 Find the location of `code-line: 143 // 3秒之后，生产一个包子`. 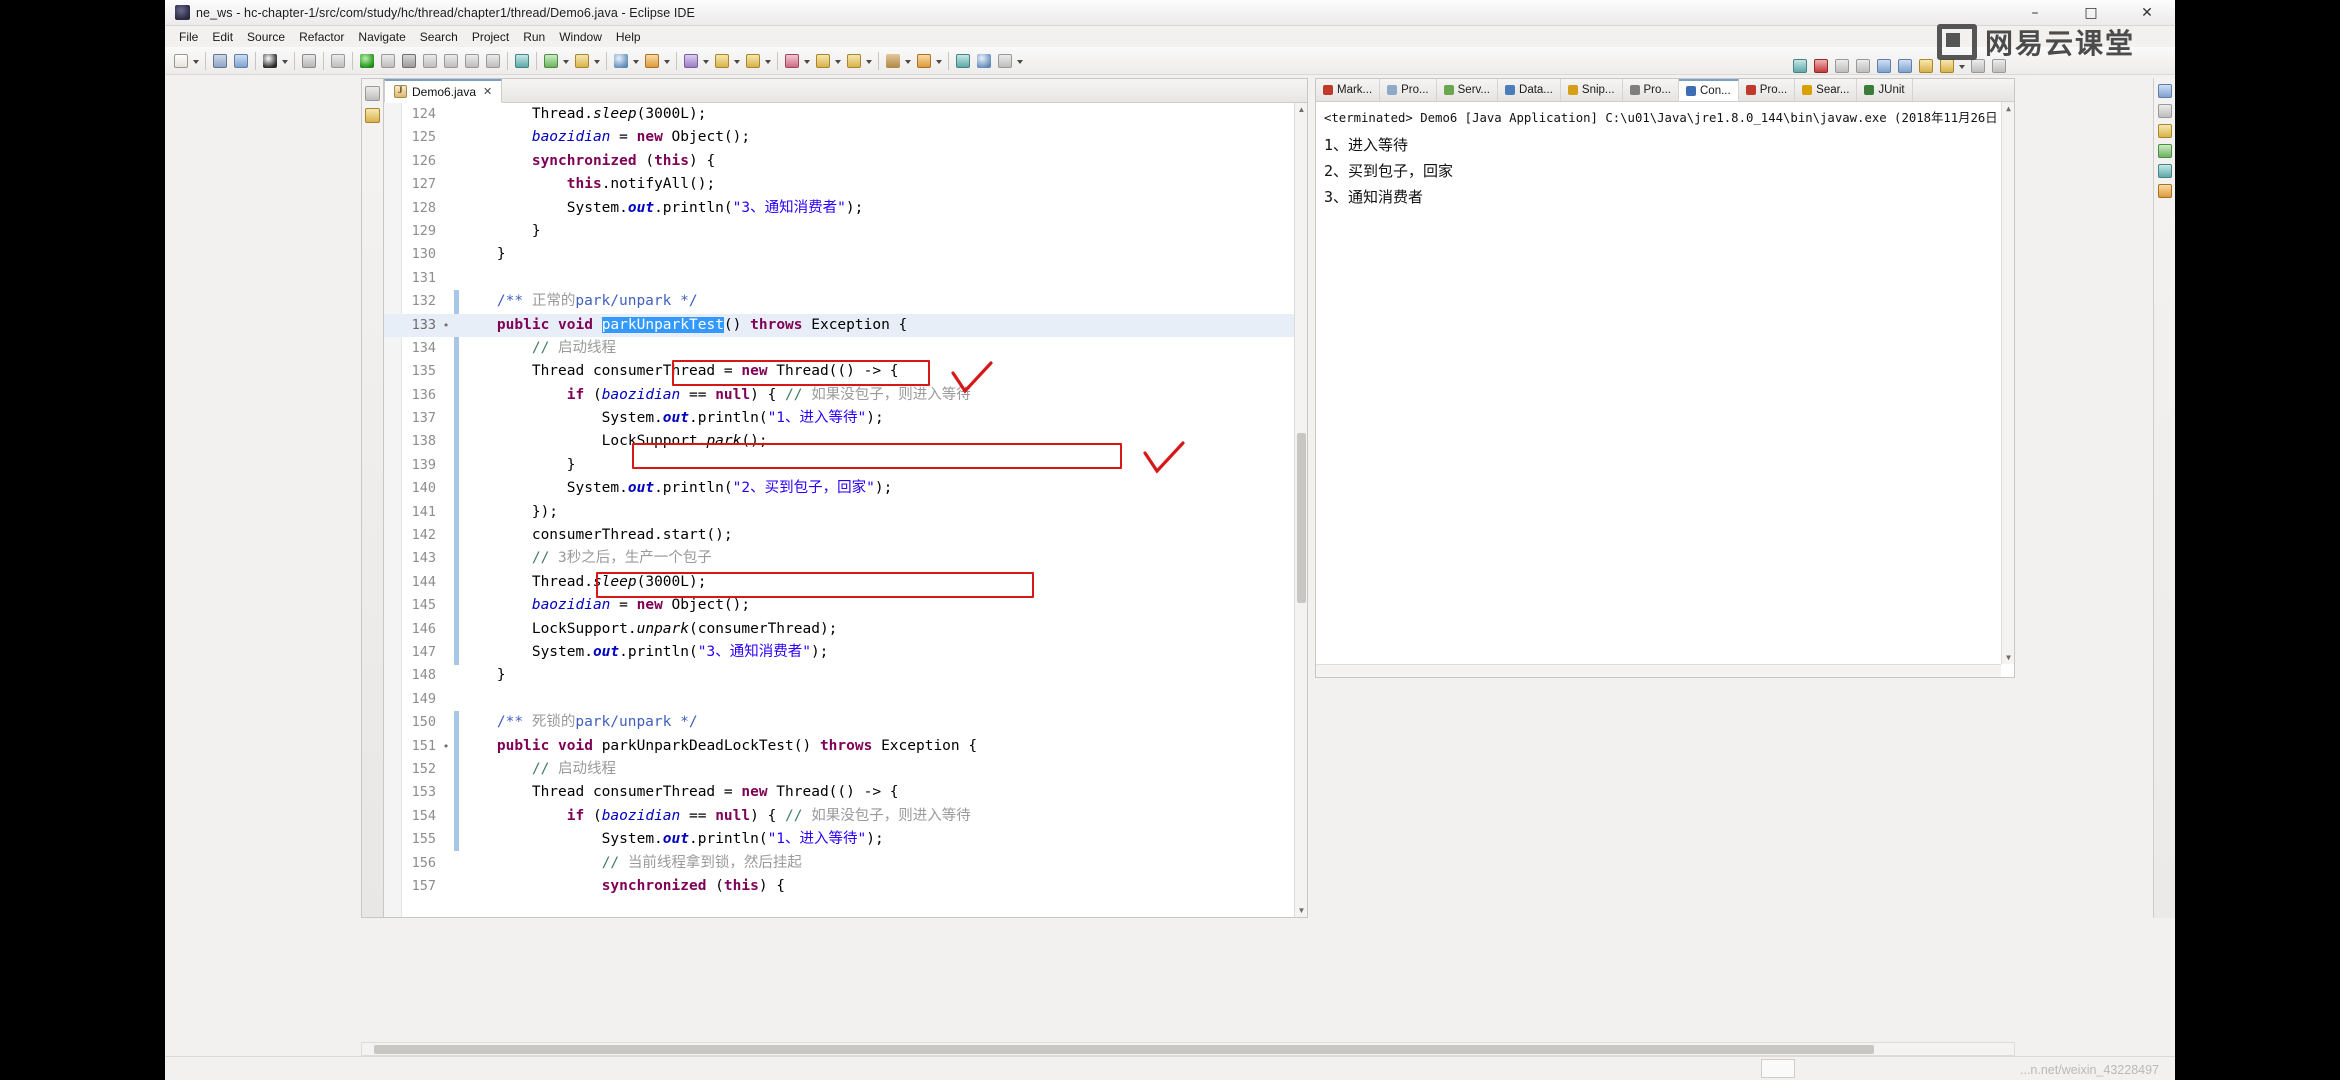

code-line: 143 // 3秒之后，生产一个包子 is located at coordinates (845, 558).